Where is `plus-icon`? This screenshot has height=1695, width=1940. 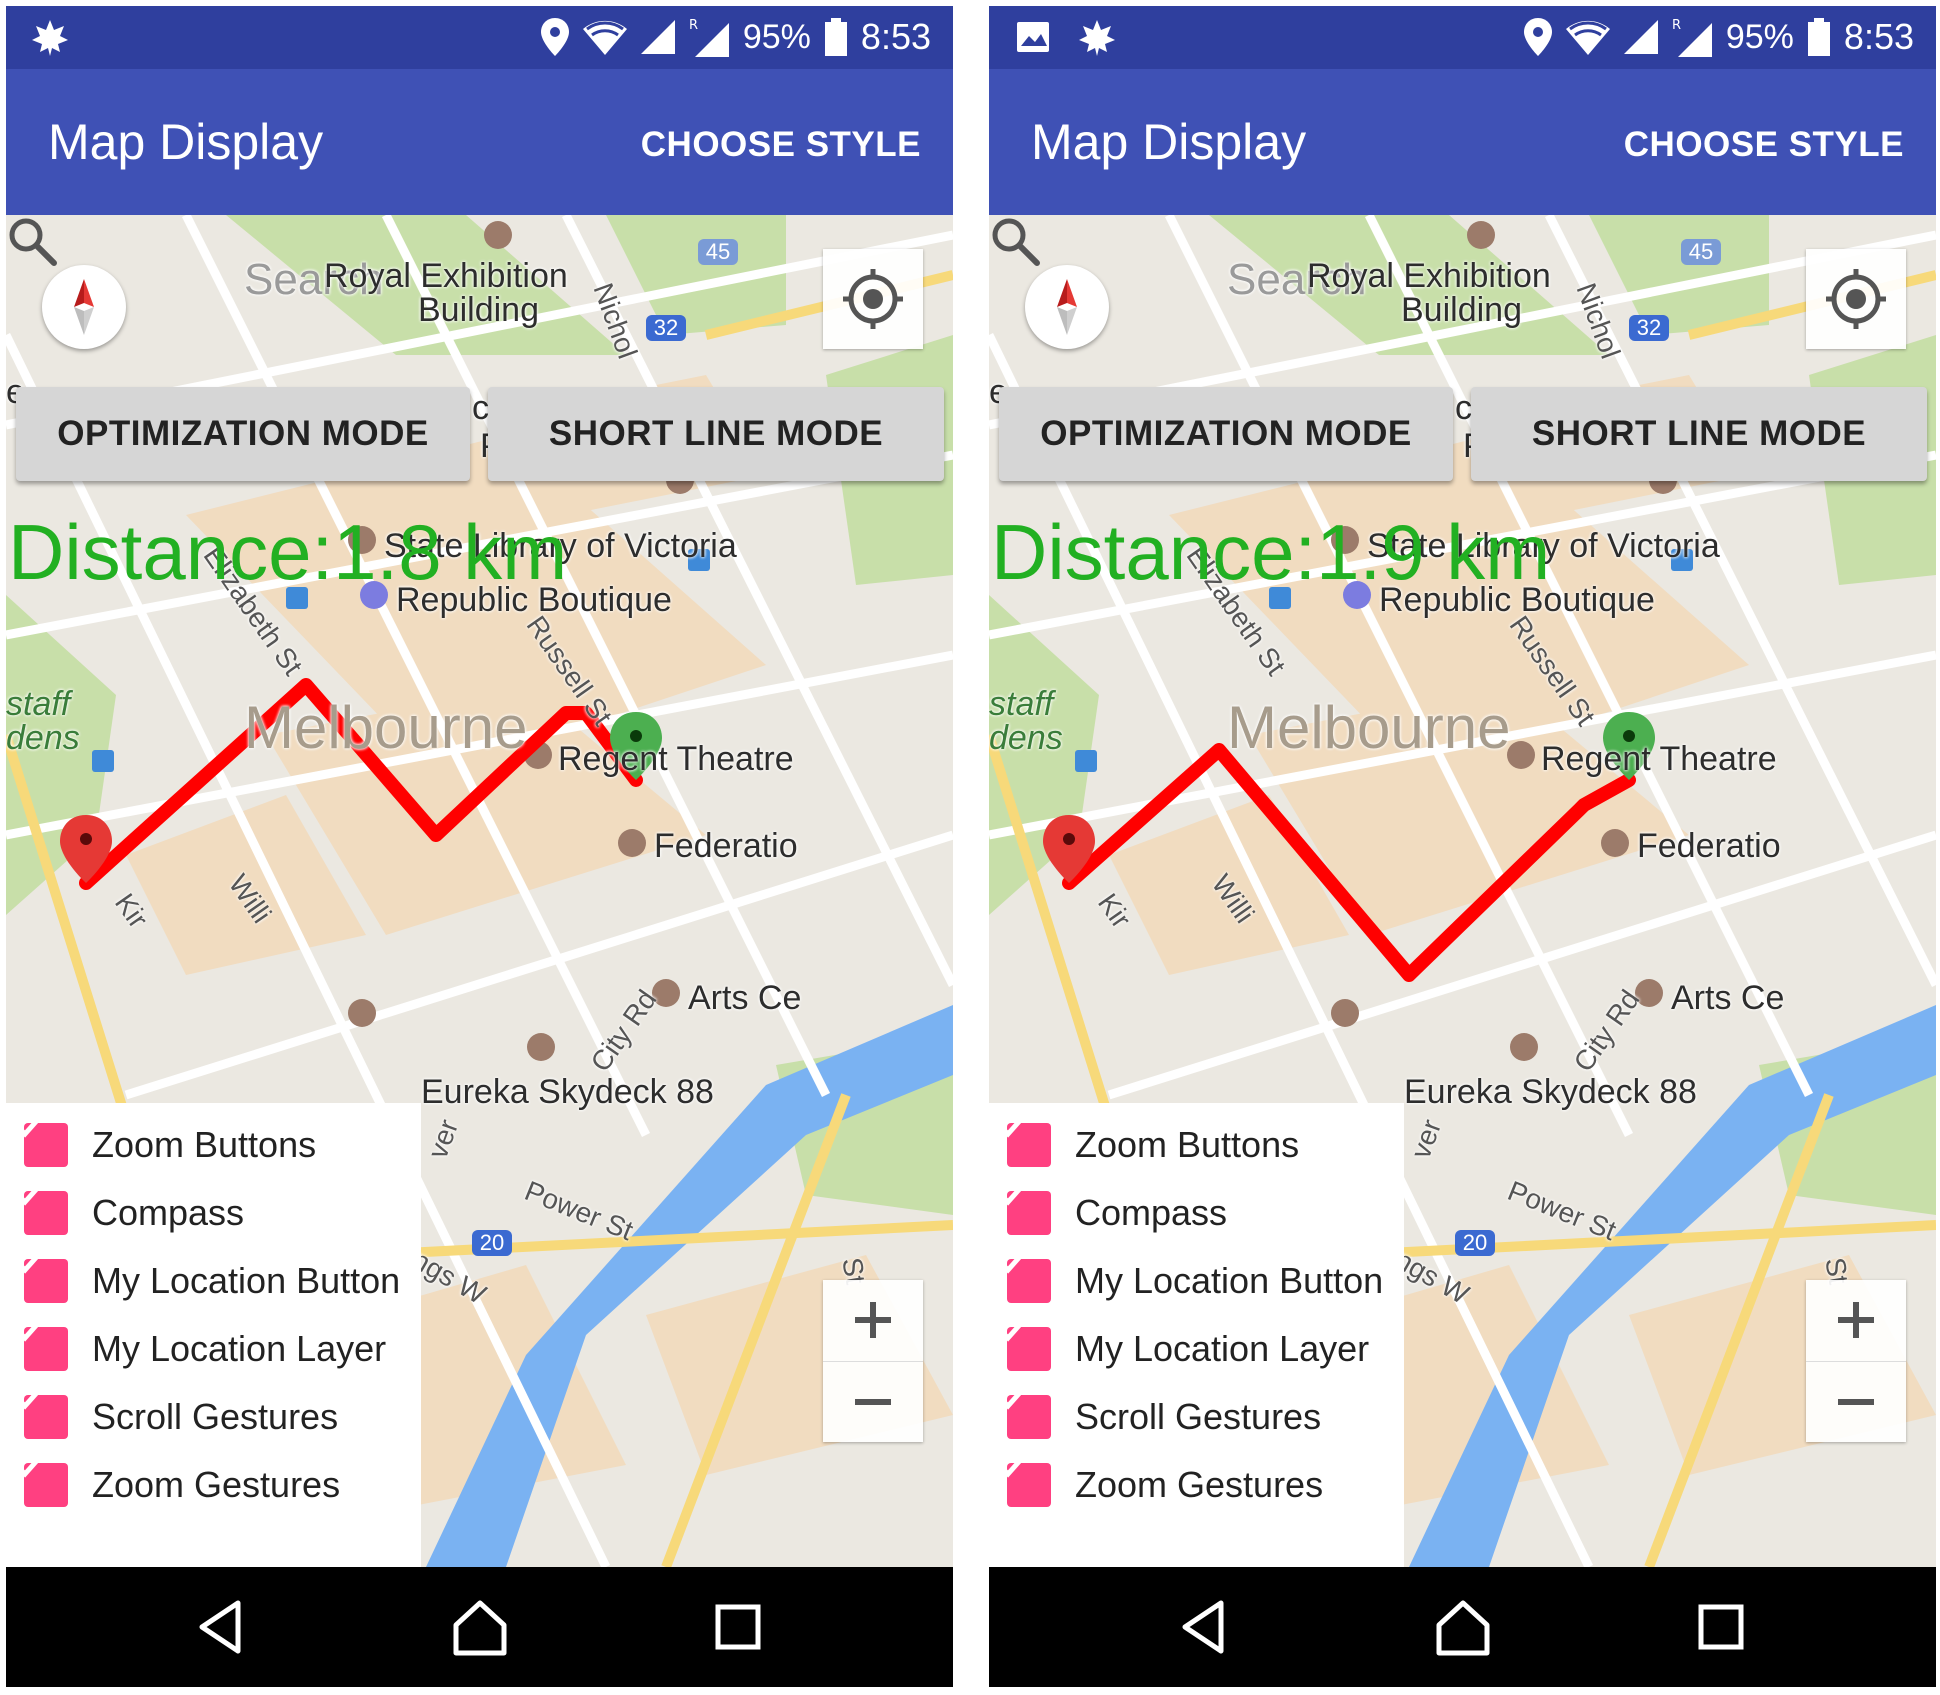
plus-icon is located at coordinates (873, 1320).